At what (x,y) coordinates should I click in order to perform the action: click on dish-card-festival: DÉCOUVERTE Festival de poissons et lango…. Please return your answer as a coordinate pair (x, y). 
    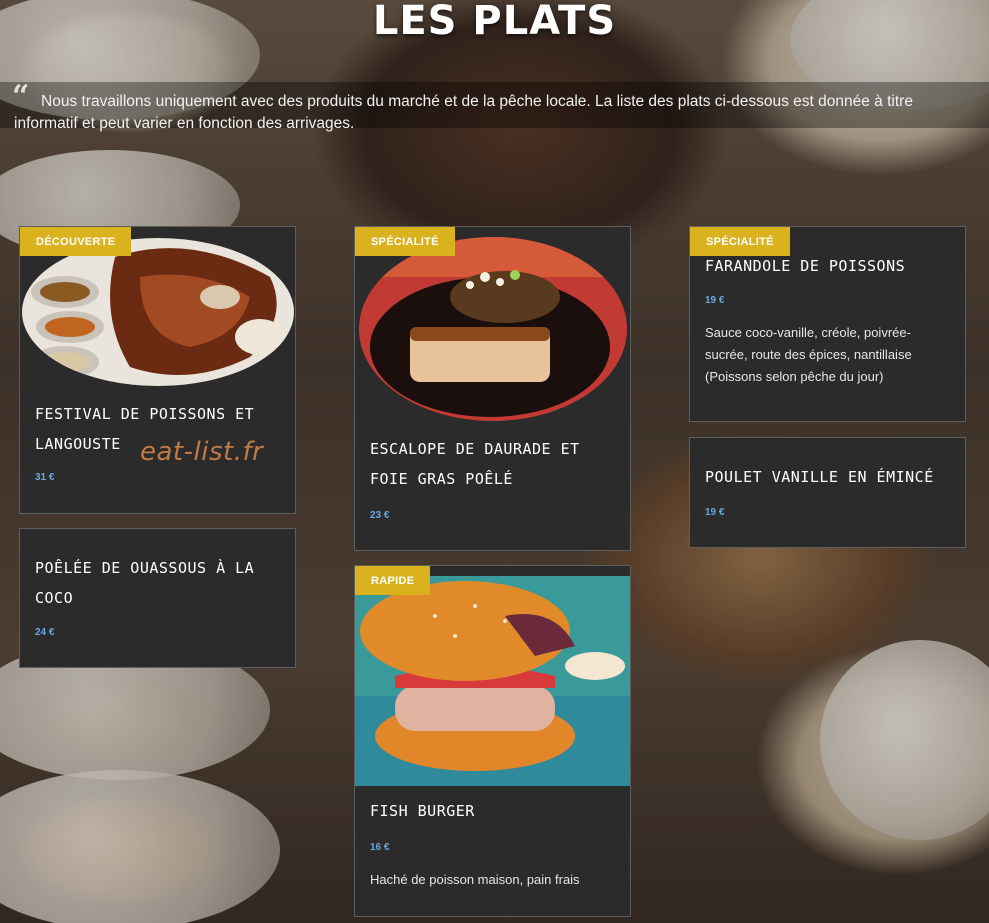
    Looking at the image, I should click on (157, 370).